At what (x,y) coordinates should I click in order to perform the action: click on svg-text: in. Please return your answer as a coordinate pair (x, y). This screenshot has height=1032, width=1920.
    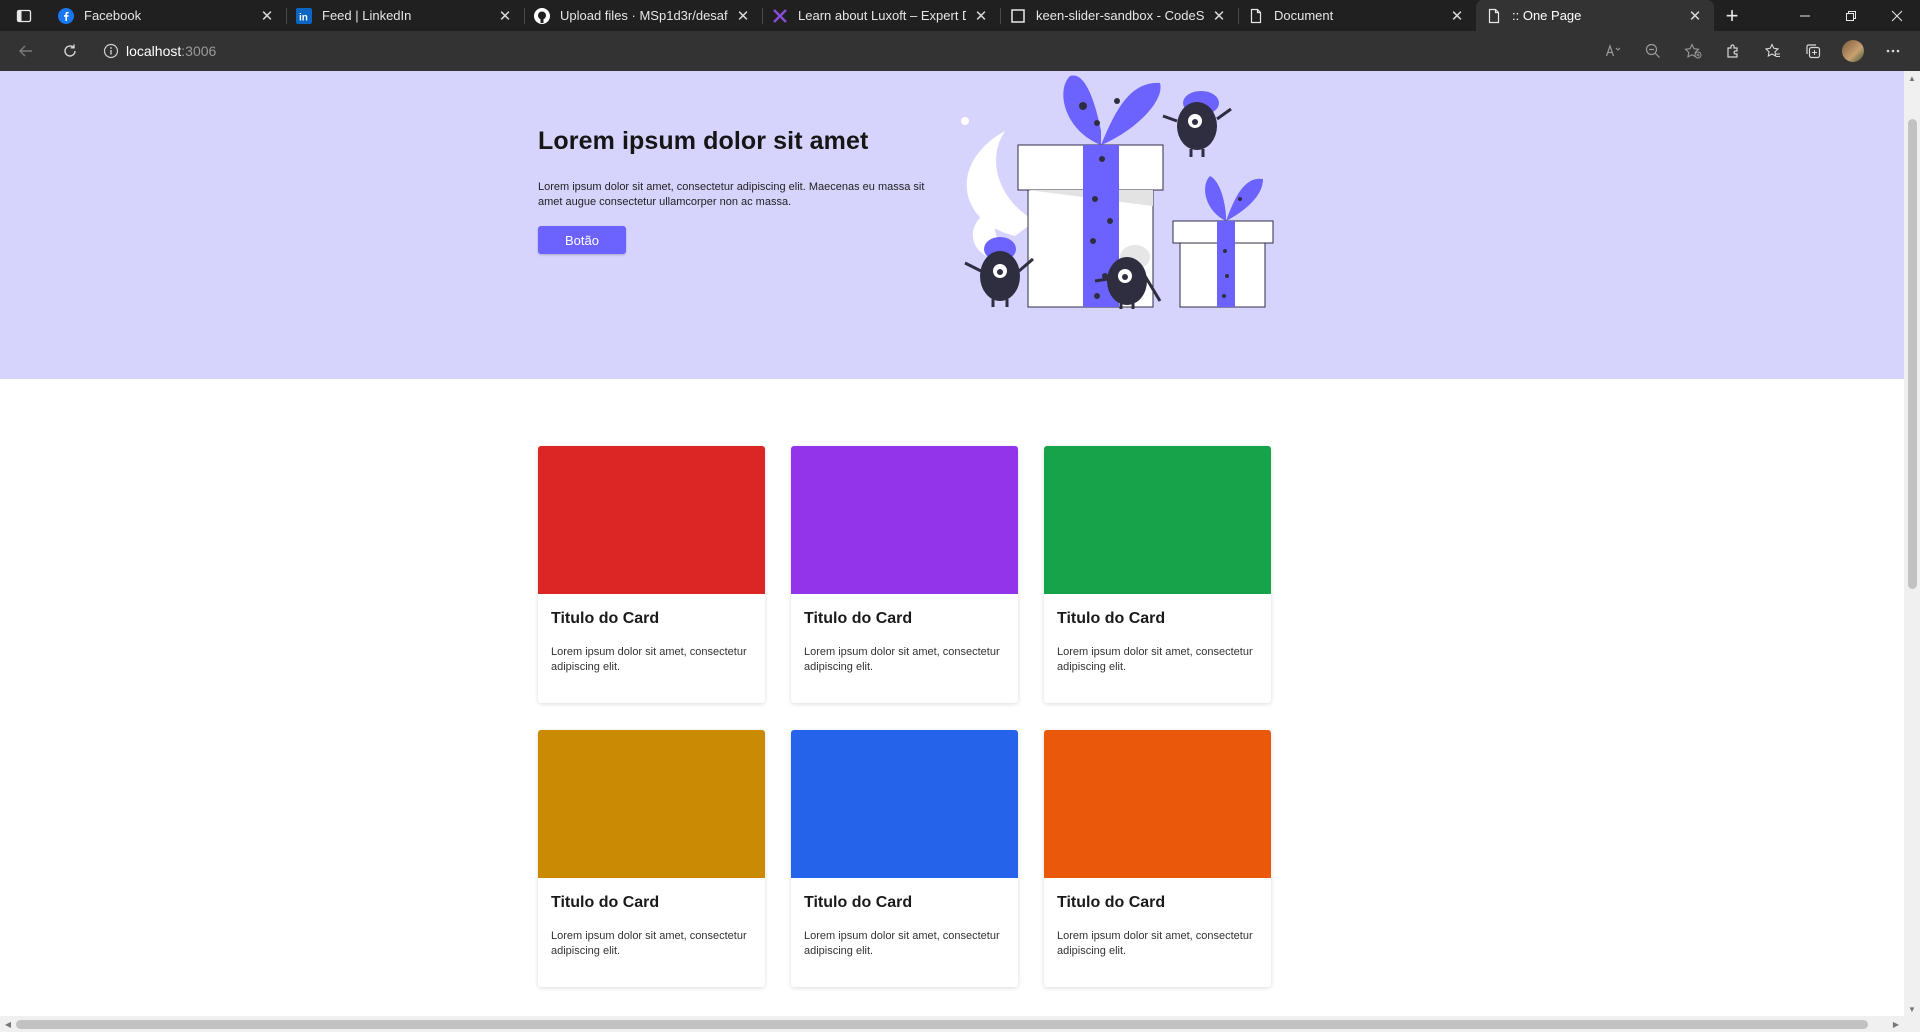
    Looking at the image, I should click on (303, 17).